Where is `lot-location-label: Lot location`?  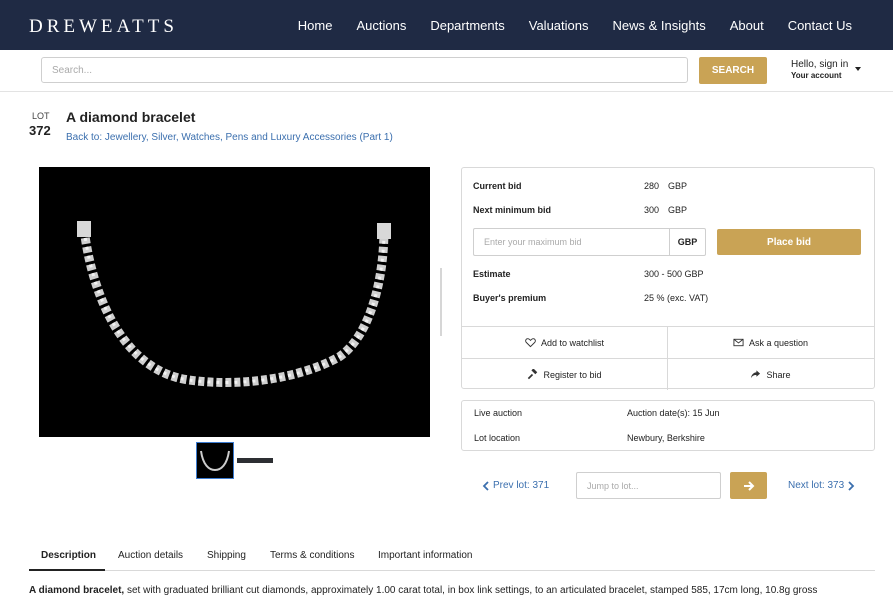
lot-location-label: Lot location is located at coordinates (497, 438).